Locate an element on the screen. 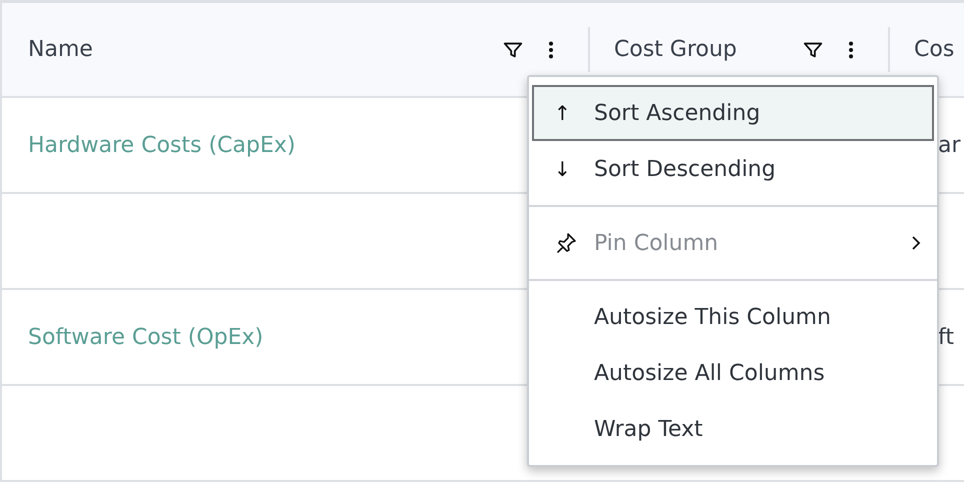 The width and height of the screenshot is (964, 486). column-header: Name is located at coordinates (60, 49).